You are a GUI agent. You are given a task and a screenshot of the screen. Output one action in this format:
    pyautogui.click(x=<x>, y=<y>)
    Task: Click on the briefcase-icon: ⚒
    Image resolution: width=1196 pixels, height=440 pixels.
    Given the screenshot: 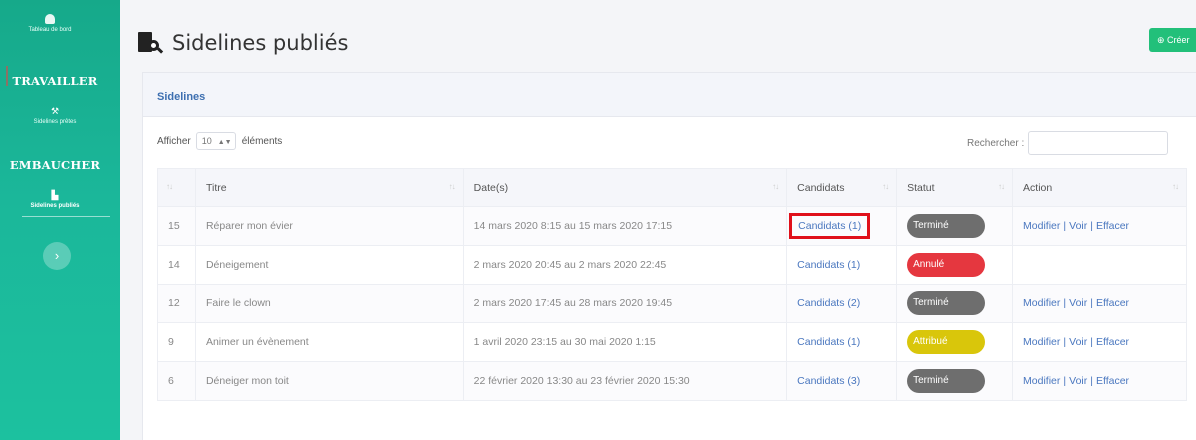 What is the action you would take?
    pyautogui.click(x=55, y=111)
    